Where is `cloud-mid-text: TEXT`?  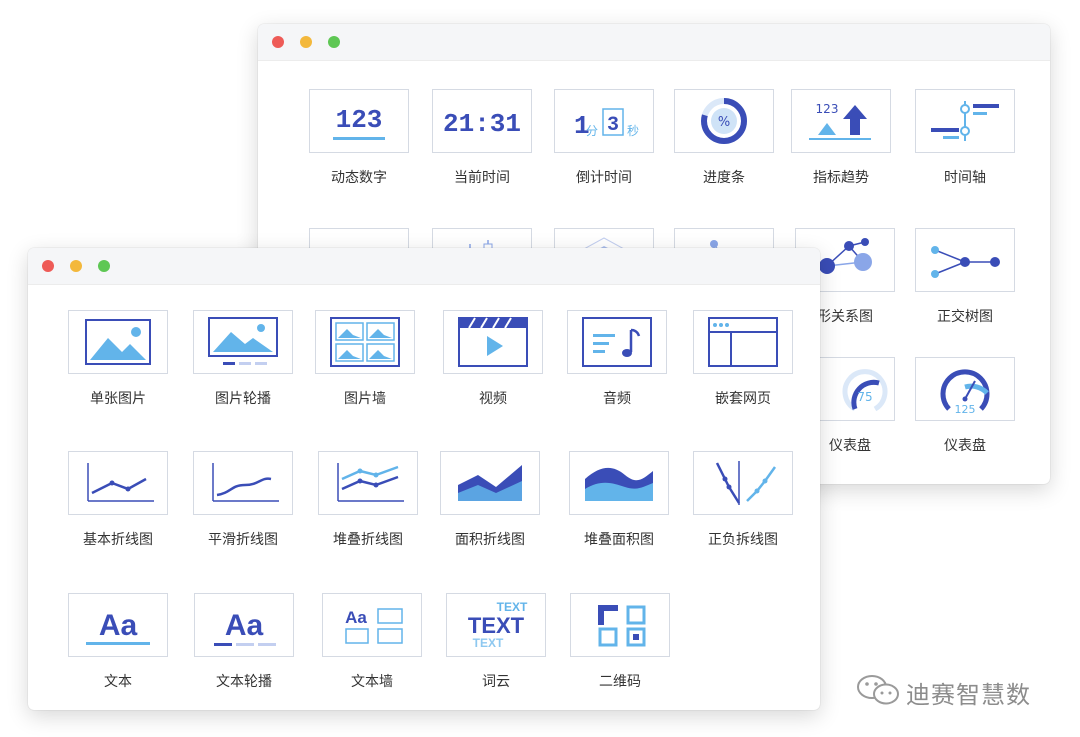
cloud-mid-text: TEXT is located at coordinates (496, 625).